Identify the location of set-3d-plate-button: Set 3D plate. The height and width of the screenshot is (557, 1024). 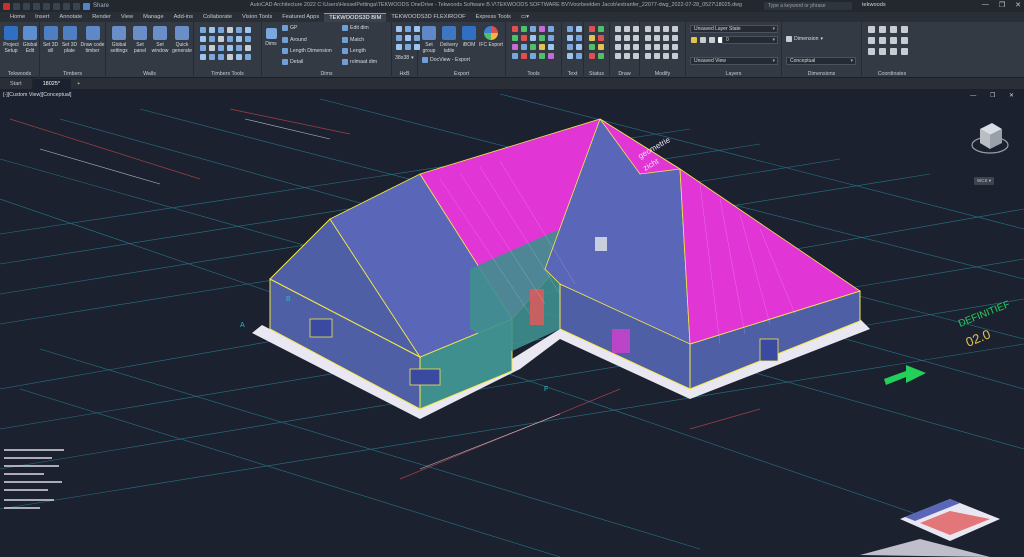
(69, 40).